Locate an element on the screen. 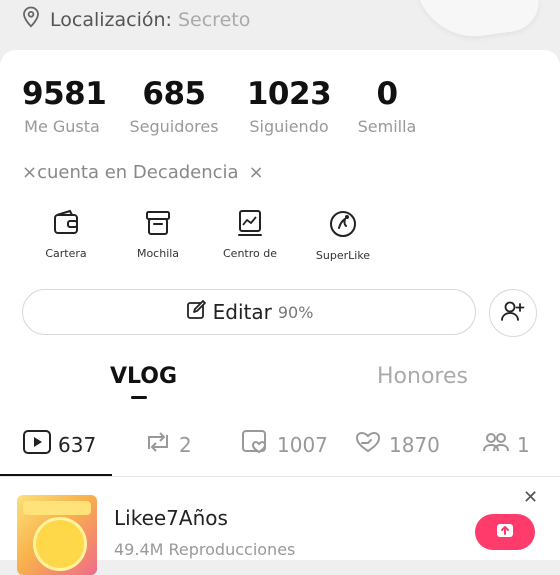  edit-profile-button: Editar 90% is located at coordinates (249, 312).